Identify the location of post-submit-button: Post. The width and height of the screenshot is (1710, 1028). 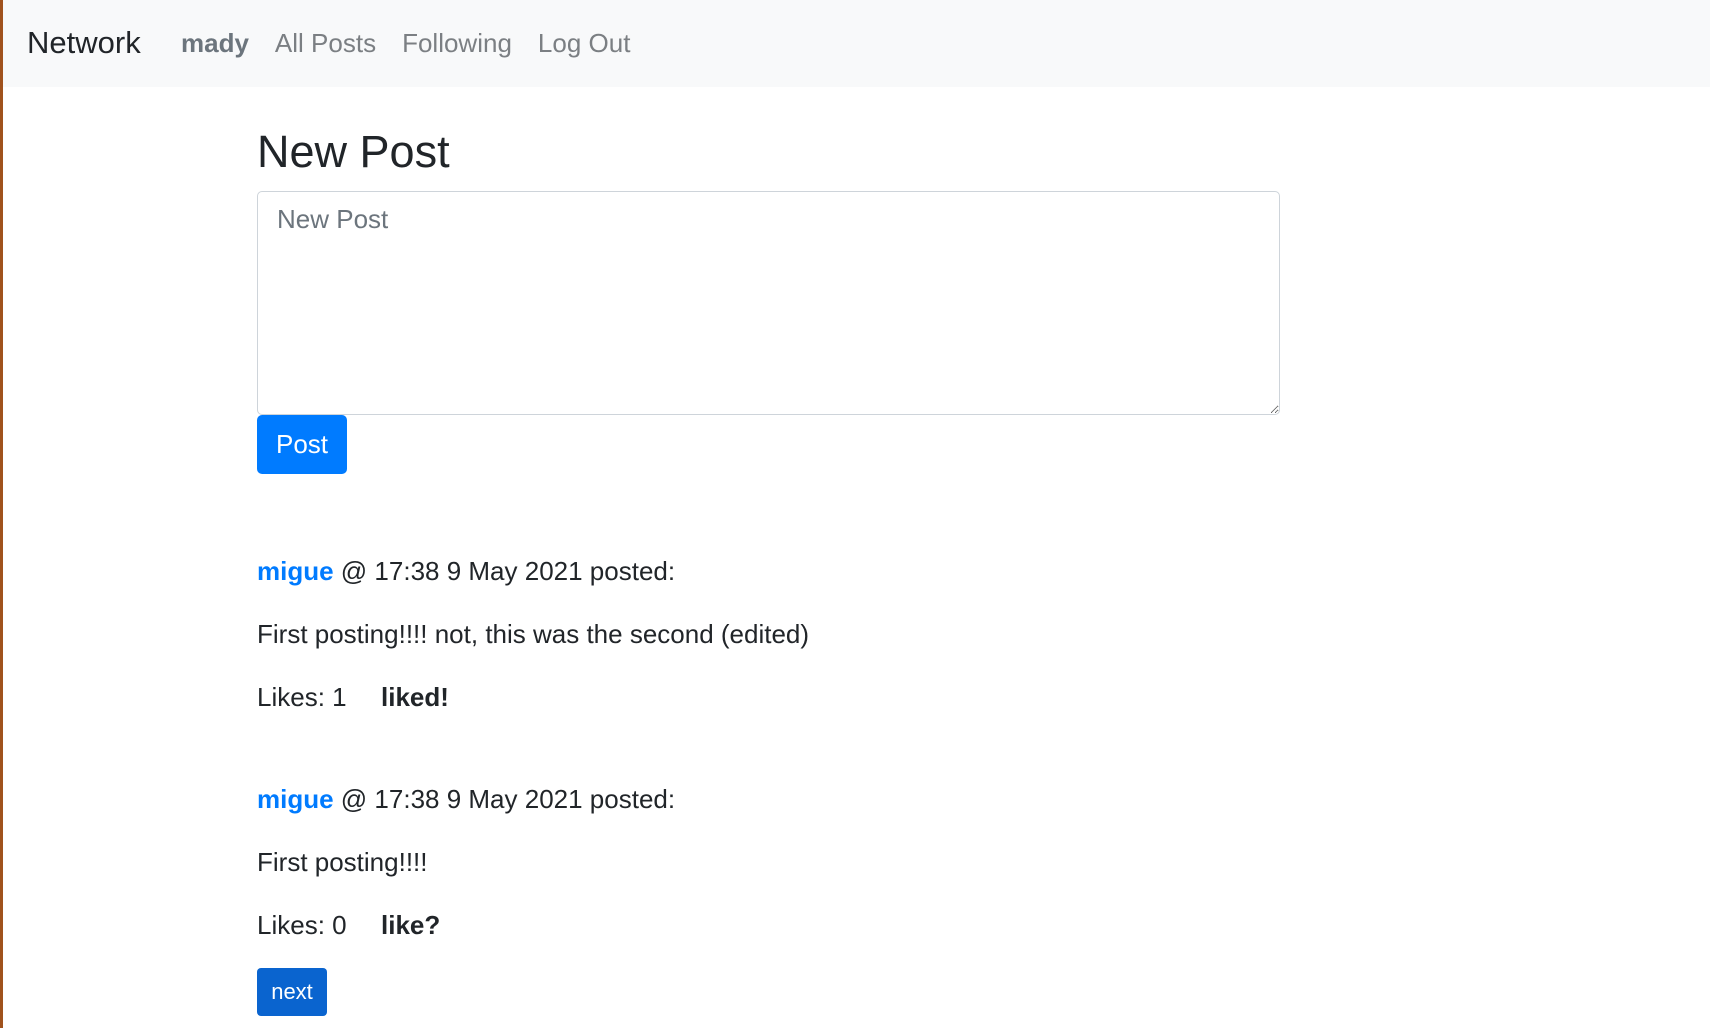
(302, 444).